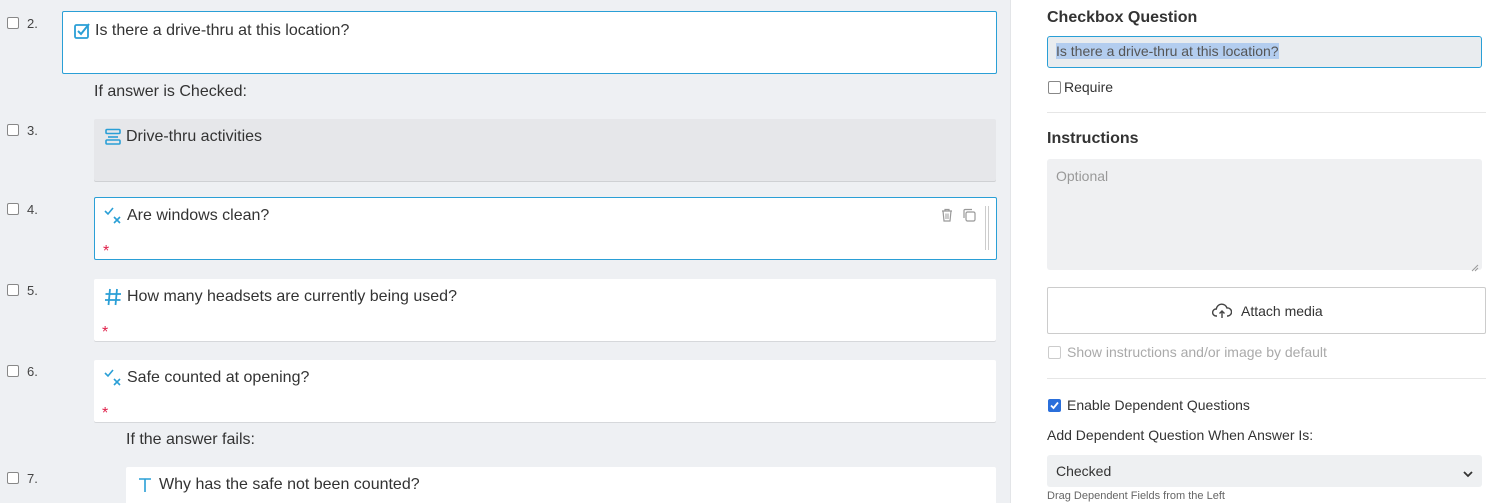 The height and width of the screenshot is (503, 1491). I want to click on question-text-input: Is there a drive-thru at this location?, so click(1264, 52).